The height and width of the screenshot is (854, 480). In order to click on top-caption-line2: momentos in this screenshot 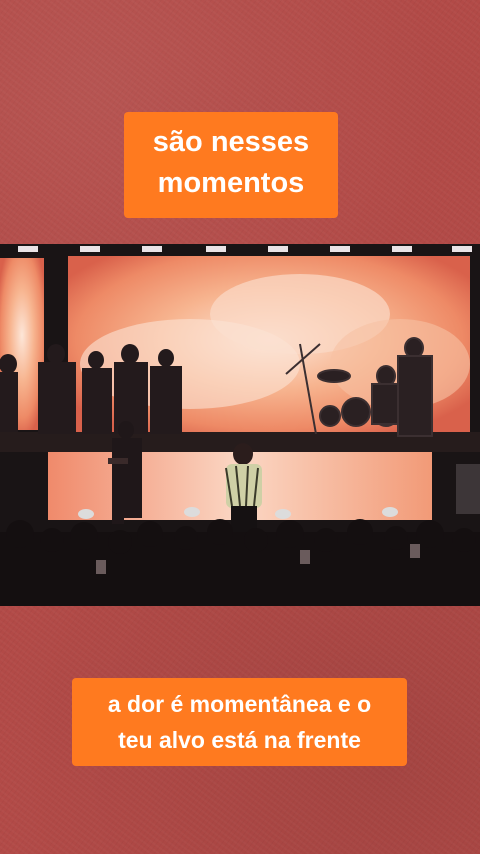, I will do `click(231, 182)`.